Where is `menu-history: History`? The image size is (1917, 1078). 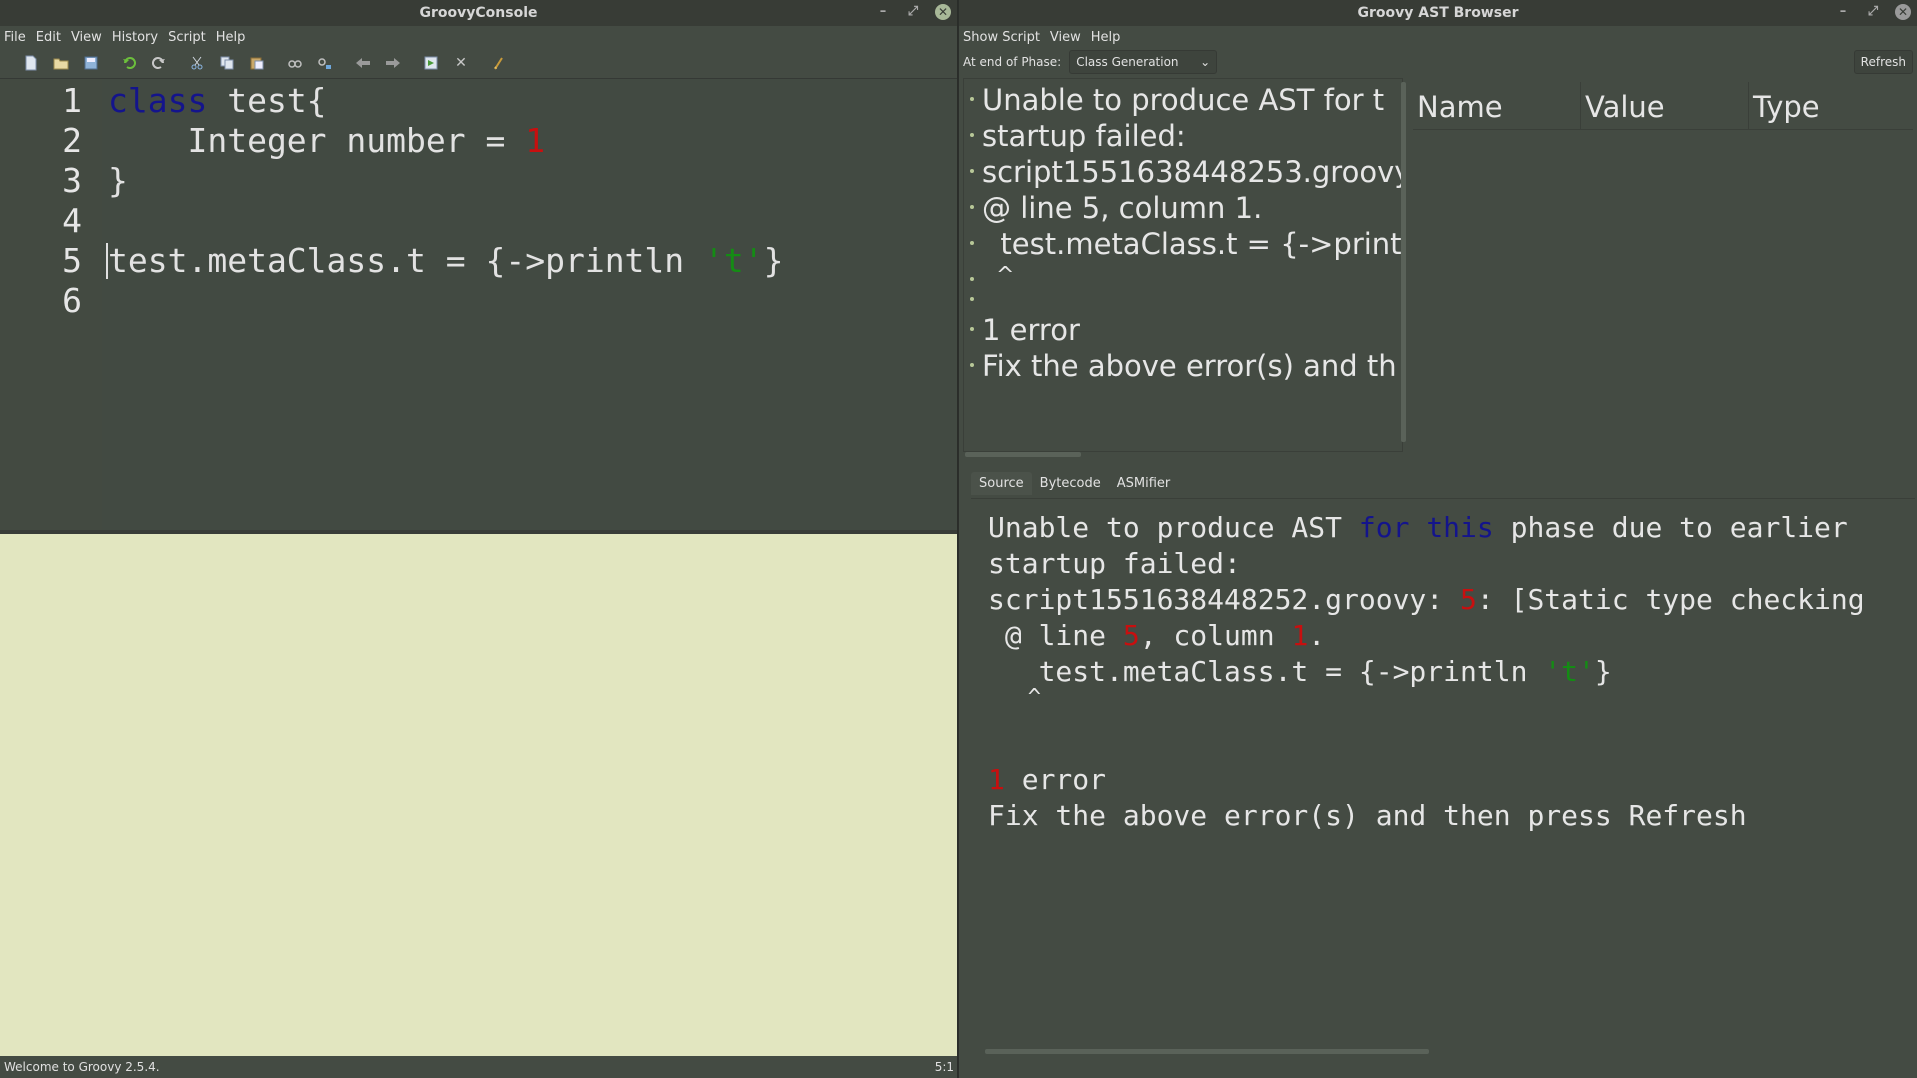 menu-history: History is located at coordinates (135, 37).